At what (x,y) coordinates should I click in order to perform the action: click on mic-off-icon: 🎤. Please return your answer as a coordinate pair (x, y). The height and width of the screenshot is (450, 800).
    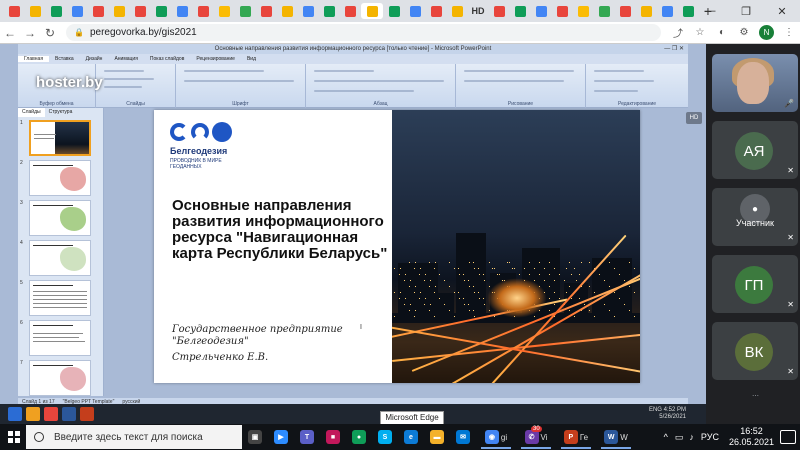
    Looking at the image, I should click on (789, 103).